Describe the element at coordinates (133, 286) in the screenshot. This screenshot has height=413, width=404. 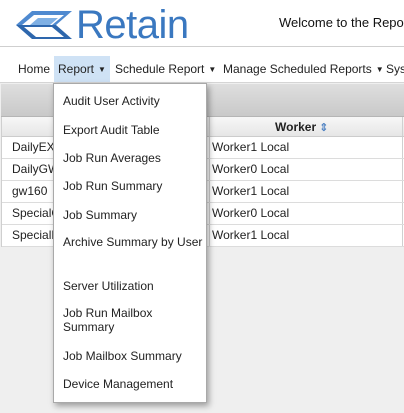
I see `menu-item-server-utilization: Server Utilization` at that location.